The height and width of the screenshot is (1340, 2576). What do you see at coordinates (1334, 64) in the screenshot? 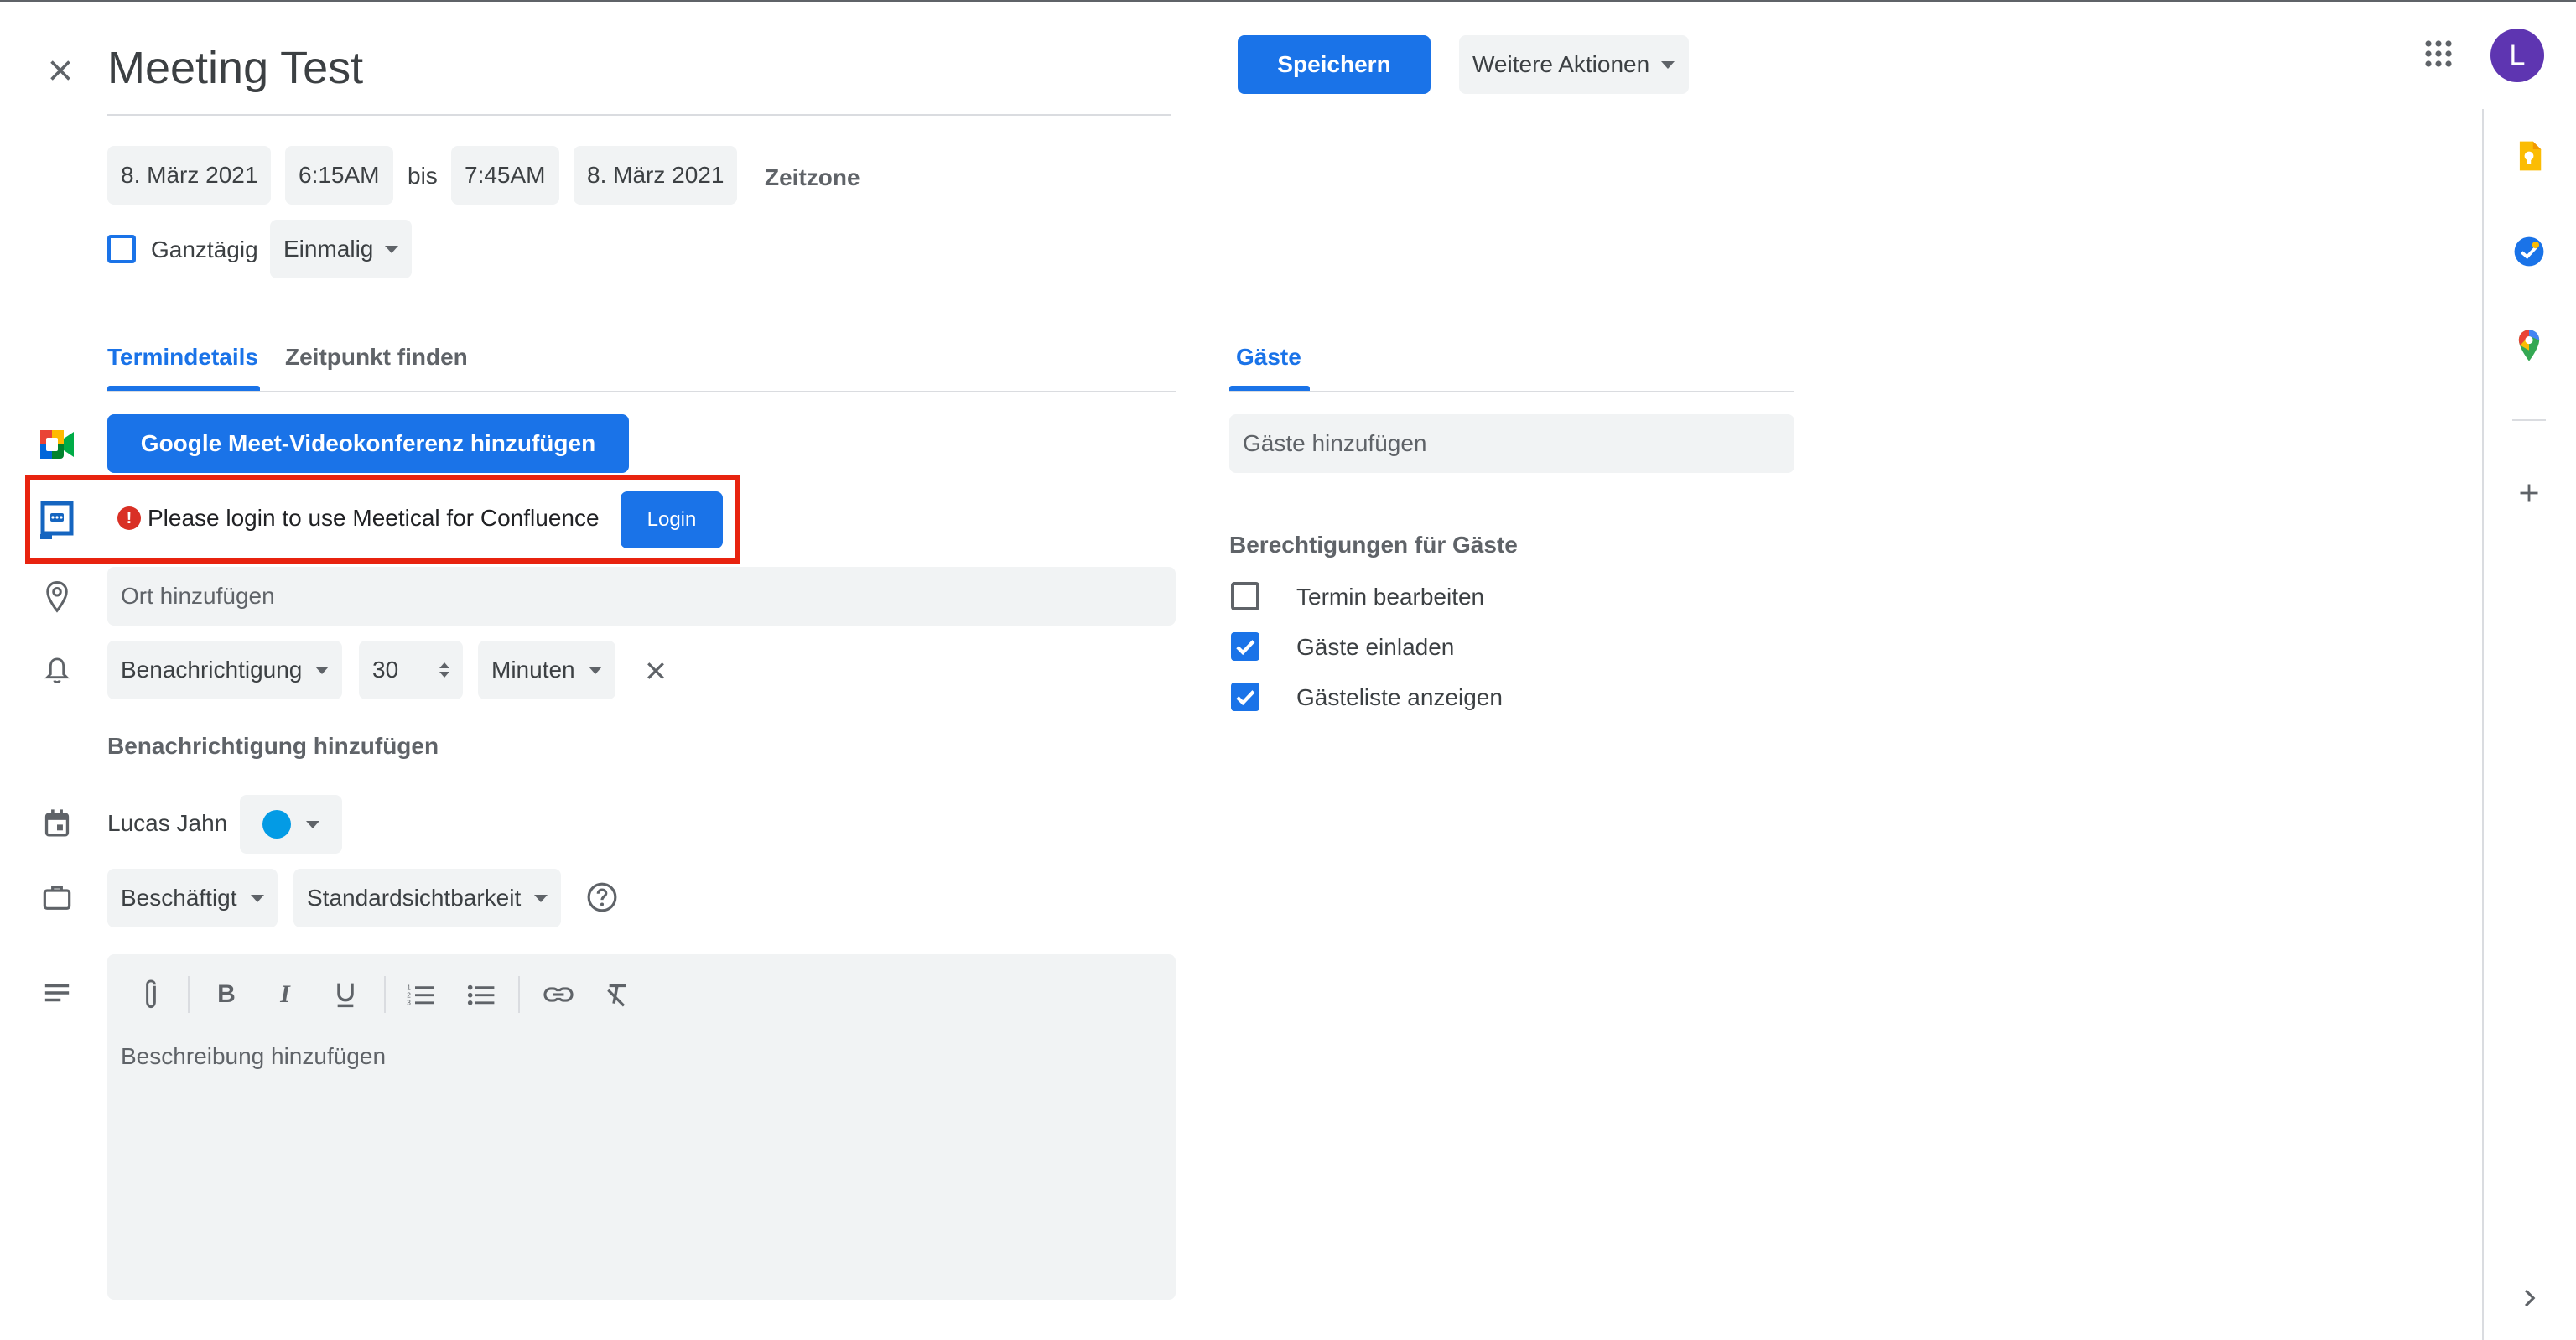
I see `save-button: Speichern` at bounding box center [1334, 64].